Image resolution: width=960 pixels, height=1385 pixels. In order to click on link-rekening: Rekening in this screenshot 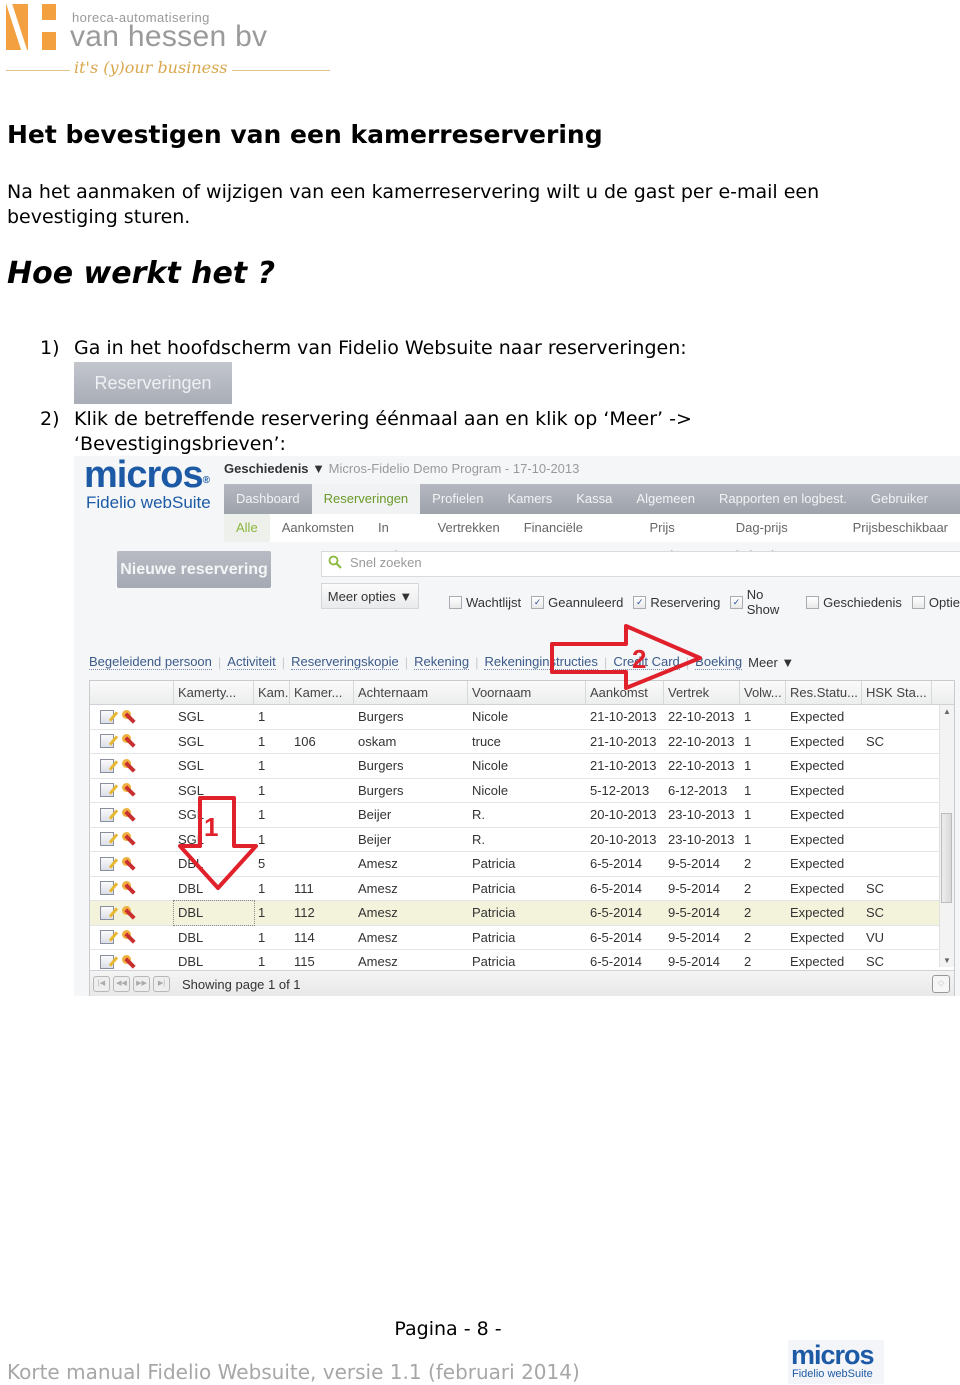, I will do `click(442, 662)`.